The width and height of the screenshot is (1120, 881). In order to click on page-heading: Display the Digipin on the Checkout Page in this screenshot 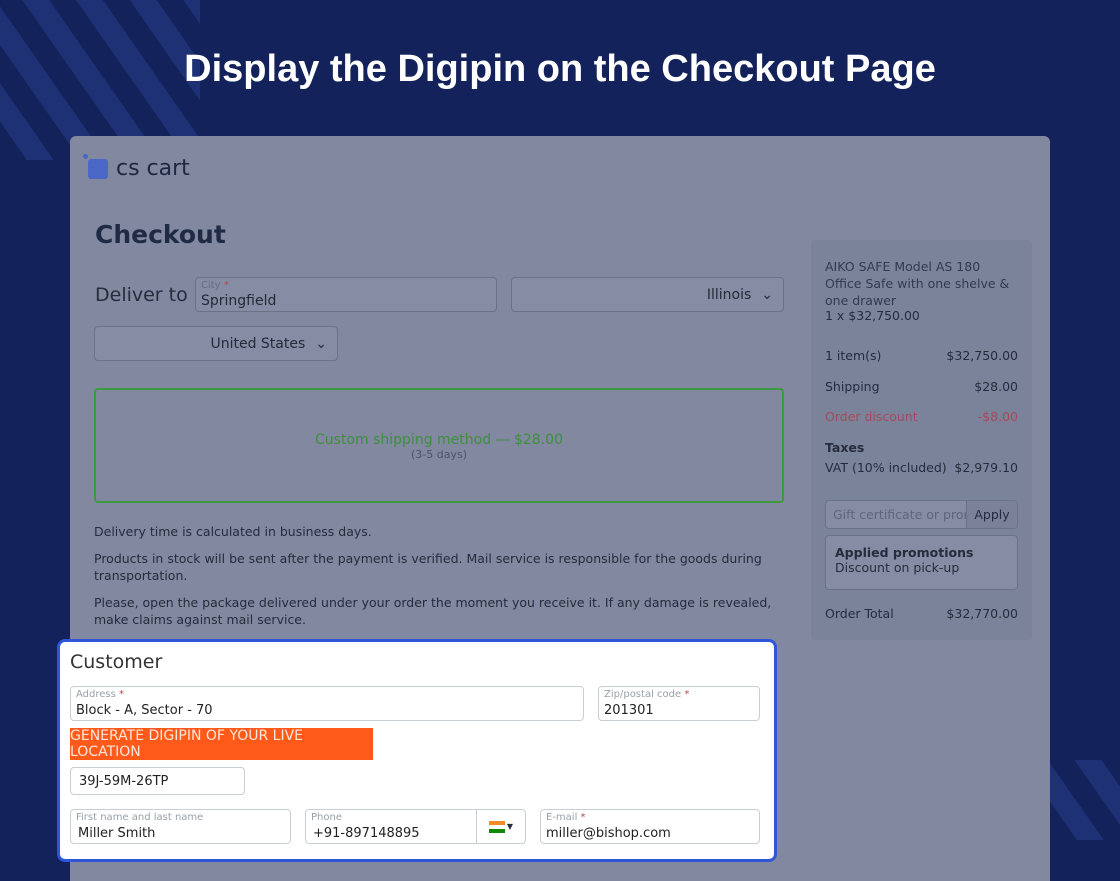, I will do `click(560, 69)`.